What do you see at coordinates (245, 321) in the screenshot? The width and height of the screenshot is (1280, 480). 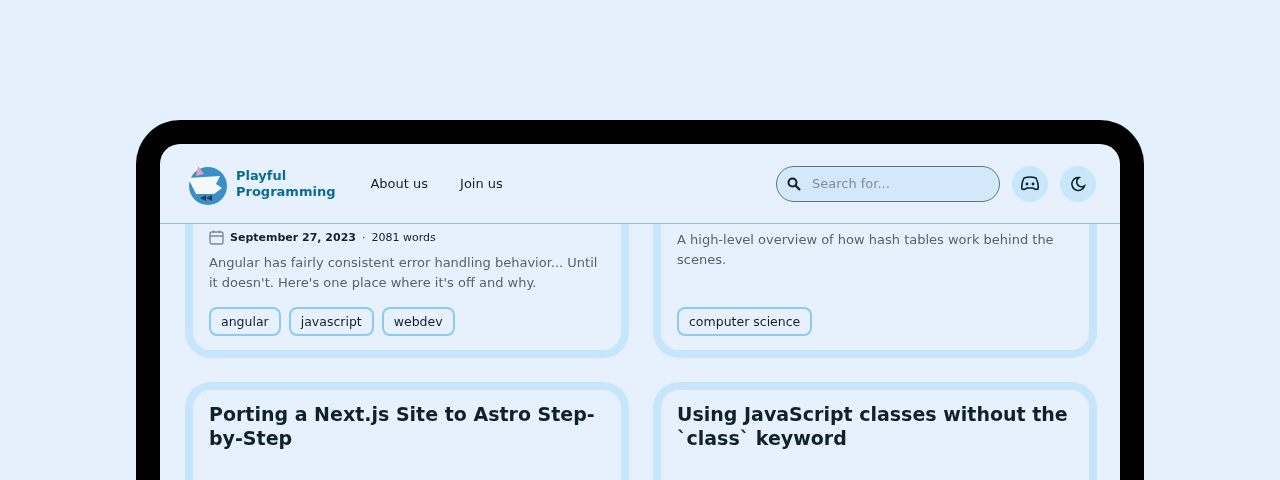 I see `tag-chip: angular` at bounding box center [245, 321].